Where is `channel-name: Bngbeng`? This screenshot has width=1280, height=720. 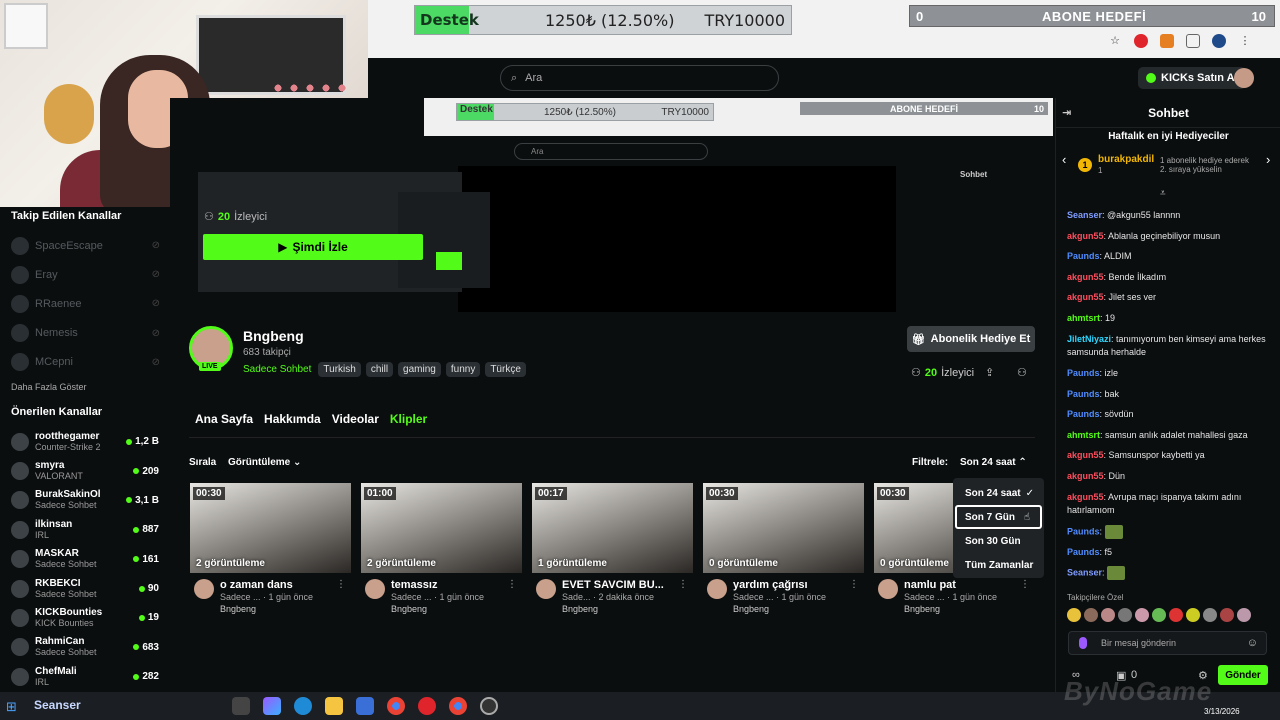 channel-name: Bngbeng is located at coordinates (273, 336).